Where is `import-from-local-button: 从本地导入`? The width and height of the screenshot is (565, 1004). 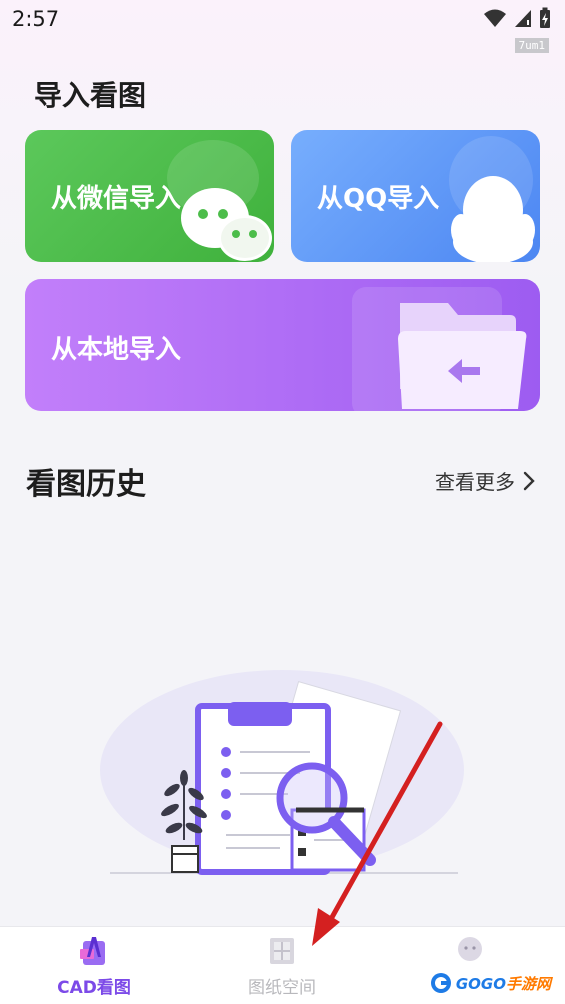
import-from-local-button: 从本地导入 is located at coordinates (282, 345).